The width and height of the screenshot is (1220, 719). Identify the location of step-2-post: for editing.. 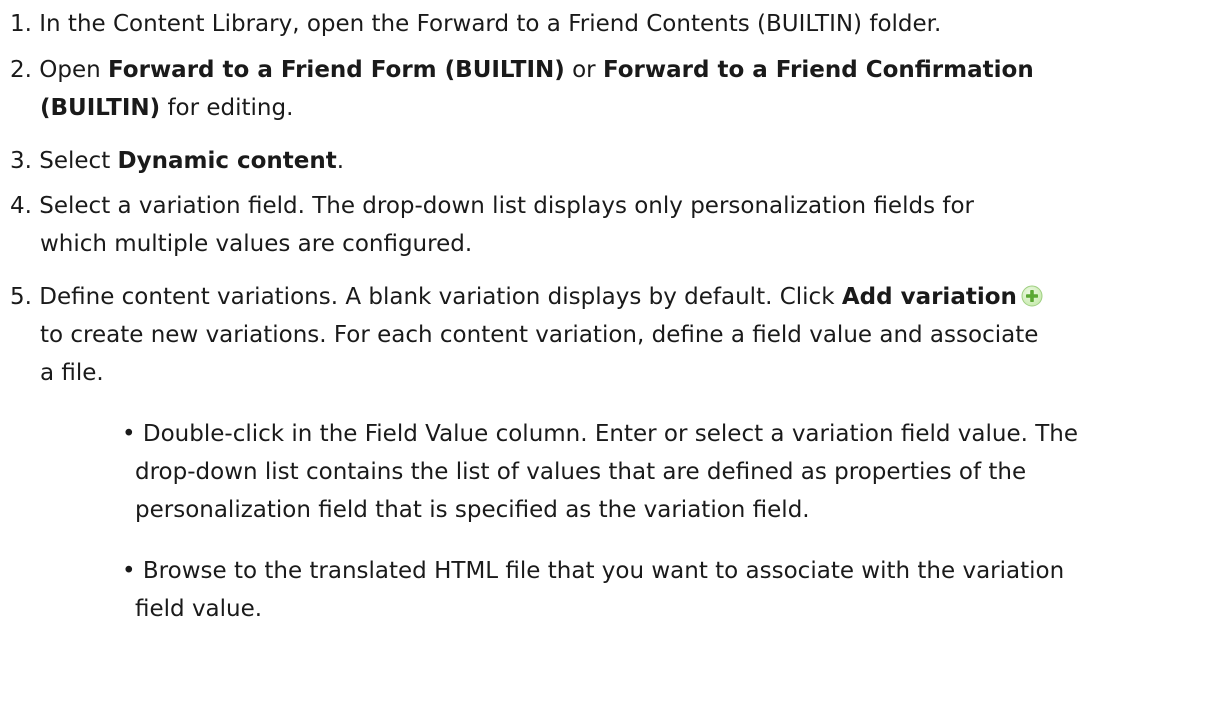
(227, 108).